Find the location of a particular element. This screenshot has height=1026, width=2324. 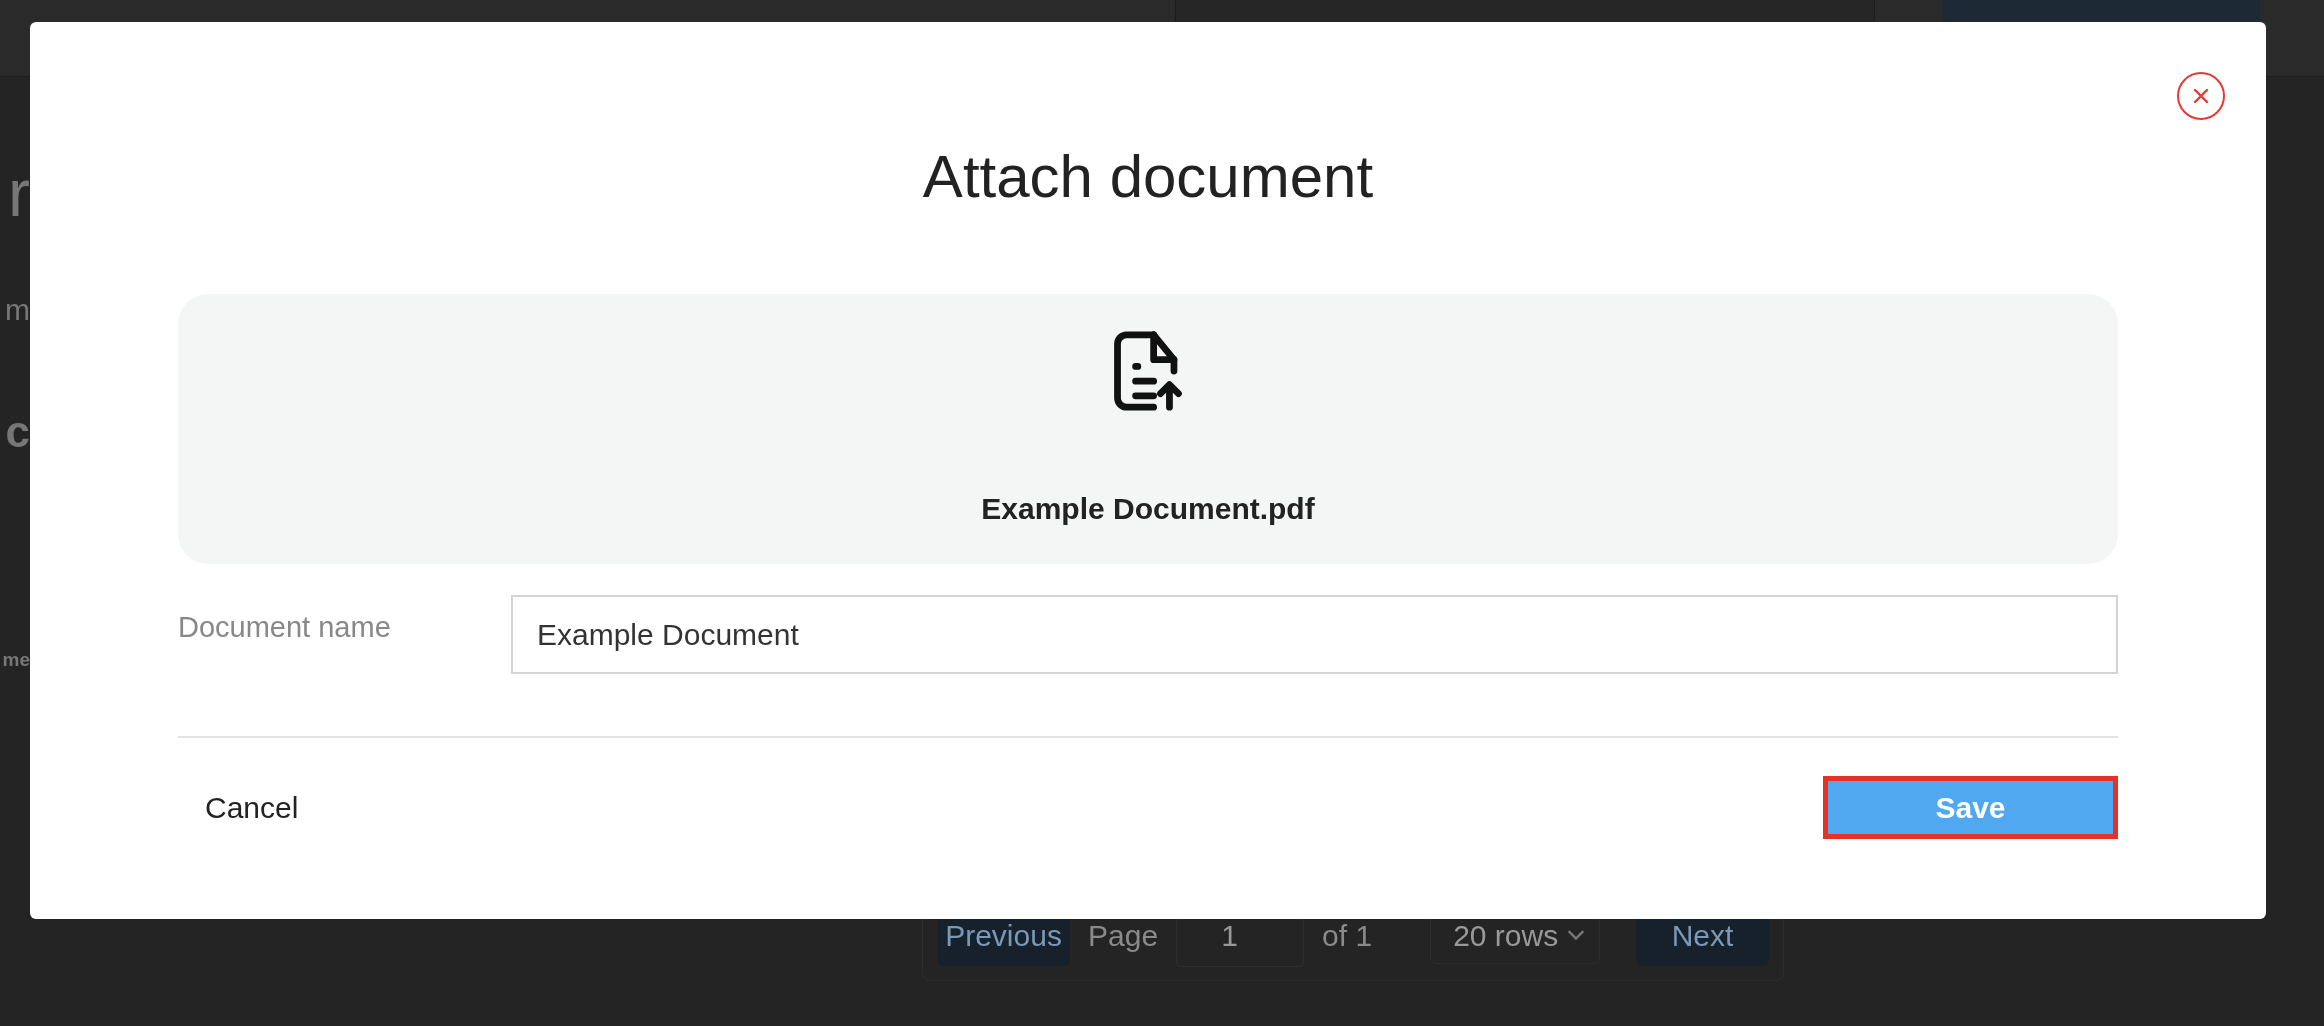

close-button is located at coordinates (2201, 96).